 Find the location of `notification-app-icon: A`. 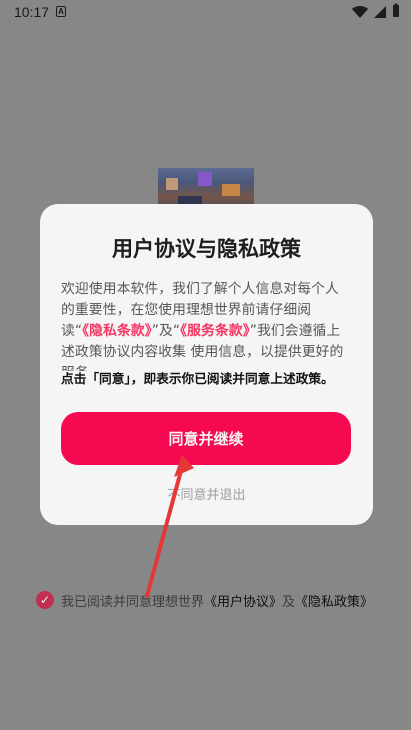

notification-app-icon: A is located at coordinates (61, 11).